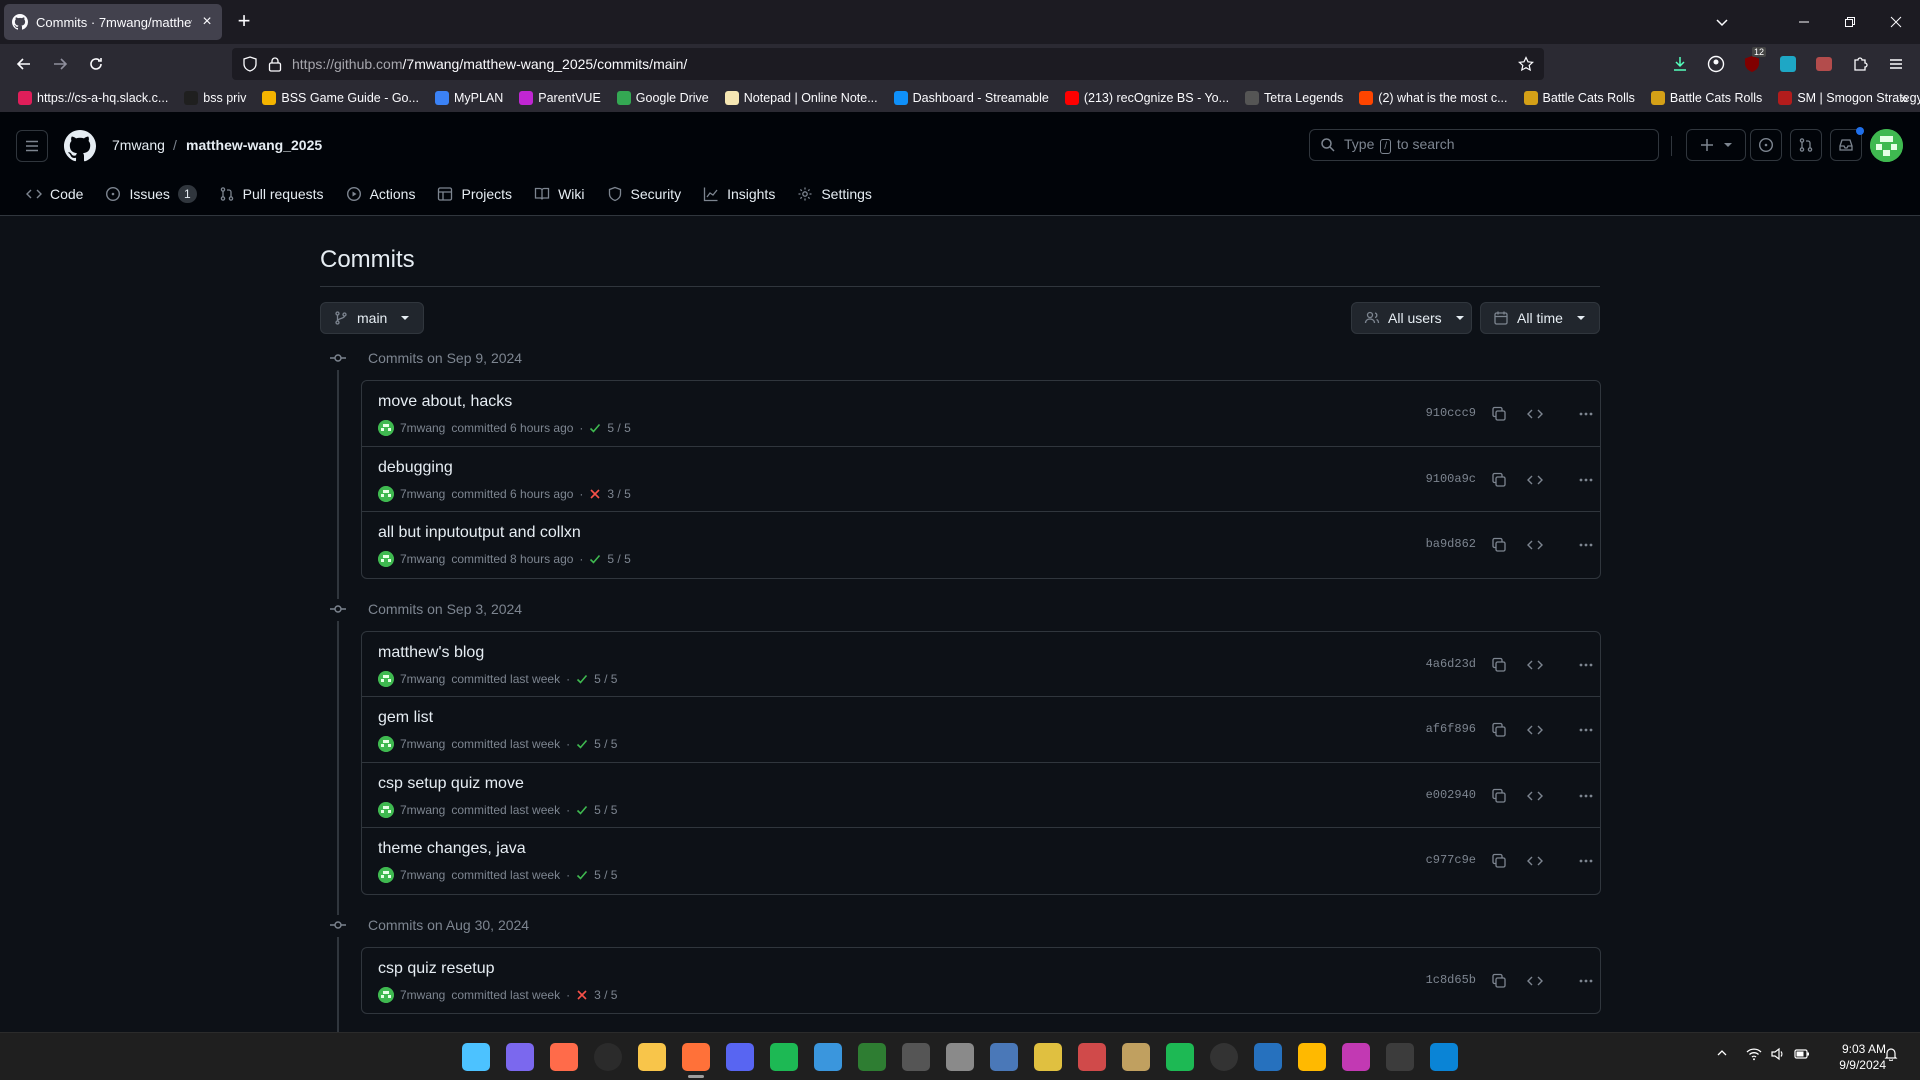  I want to click on close-window-icon, so click(1896, 22).